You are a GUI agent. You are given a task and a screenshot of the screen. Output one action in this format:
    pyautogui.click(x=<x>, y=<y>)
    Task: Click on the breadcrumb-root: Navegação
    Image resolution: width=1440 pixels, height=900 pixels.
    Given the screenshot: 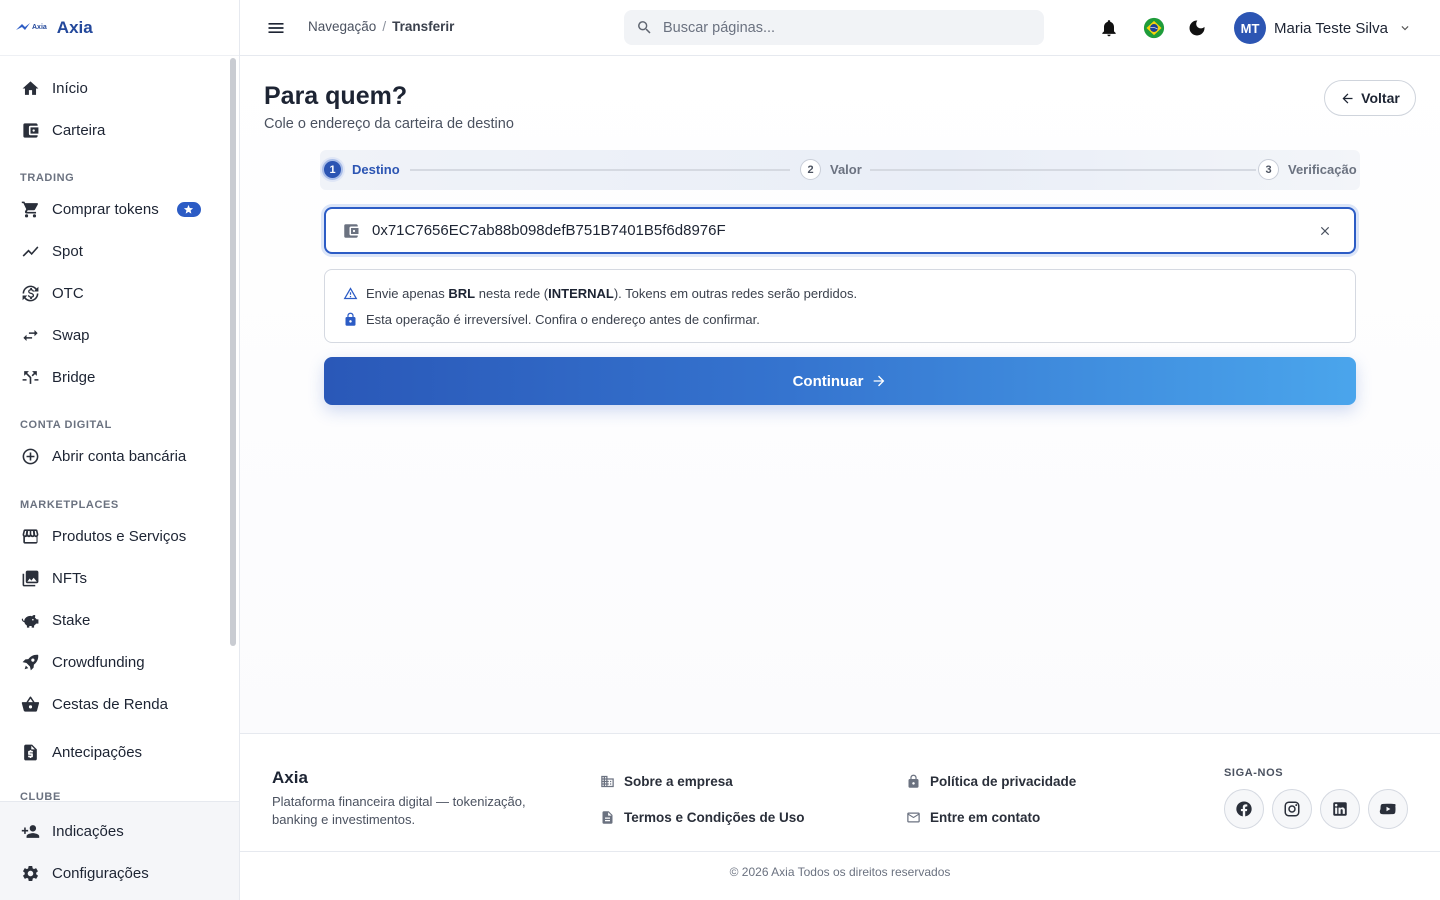 What is the action you would take?
    pyautogui.click(x=342, y=26)
    